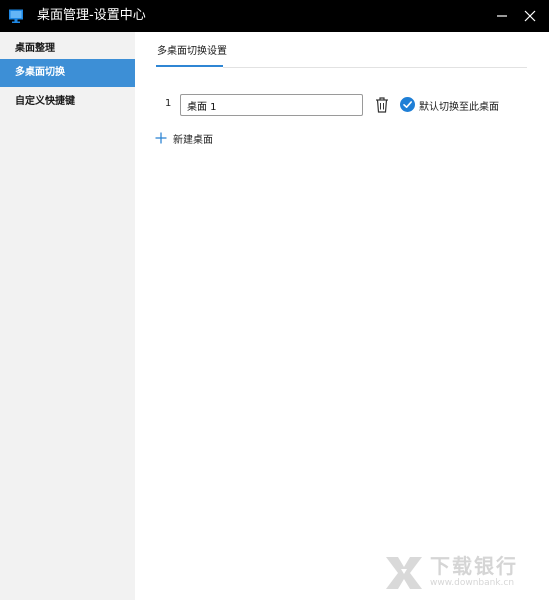  I want to click on default-desktop-label: 默认切换至此桌面, so click(459, 105).